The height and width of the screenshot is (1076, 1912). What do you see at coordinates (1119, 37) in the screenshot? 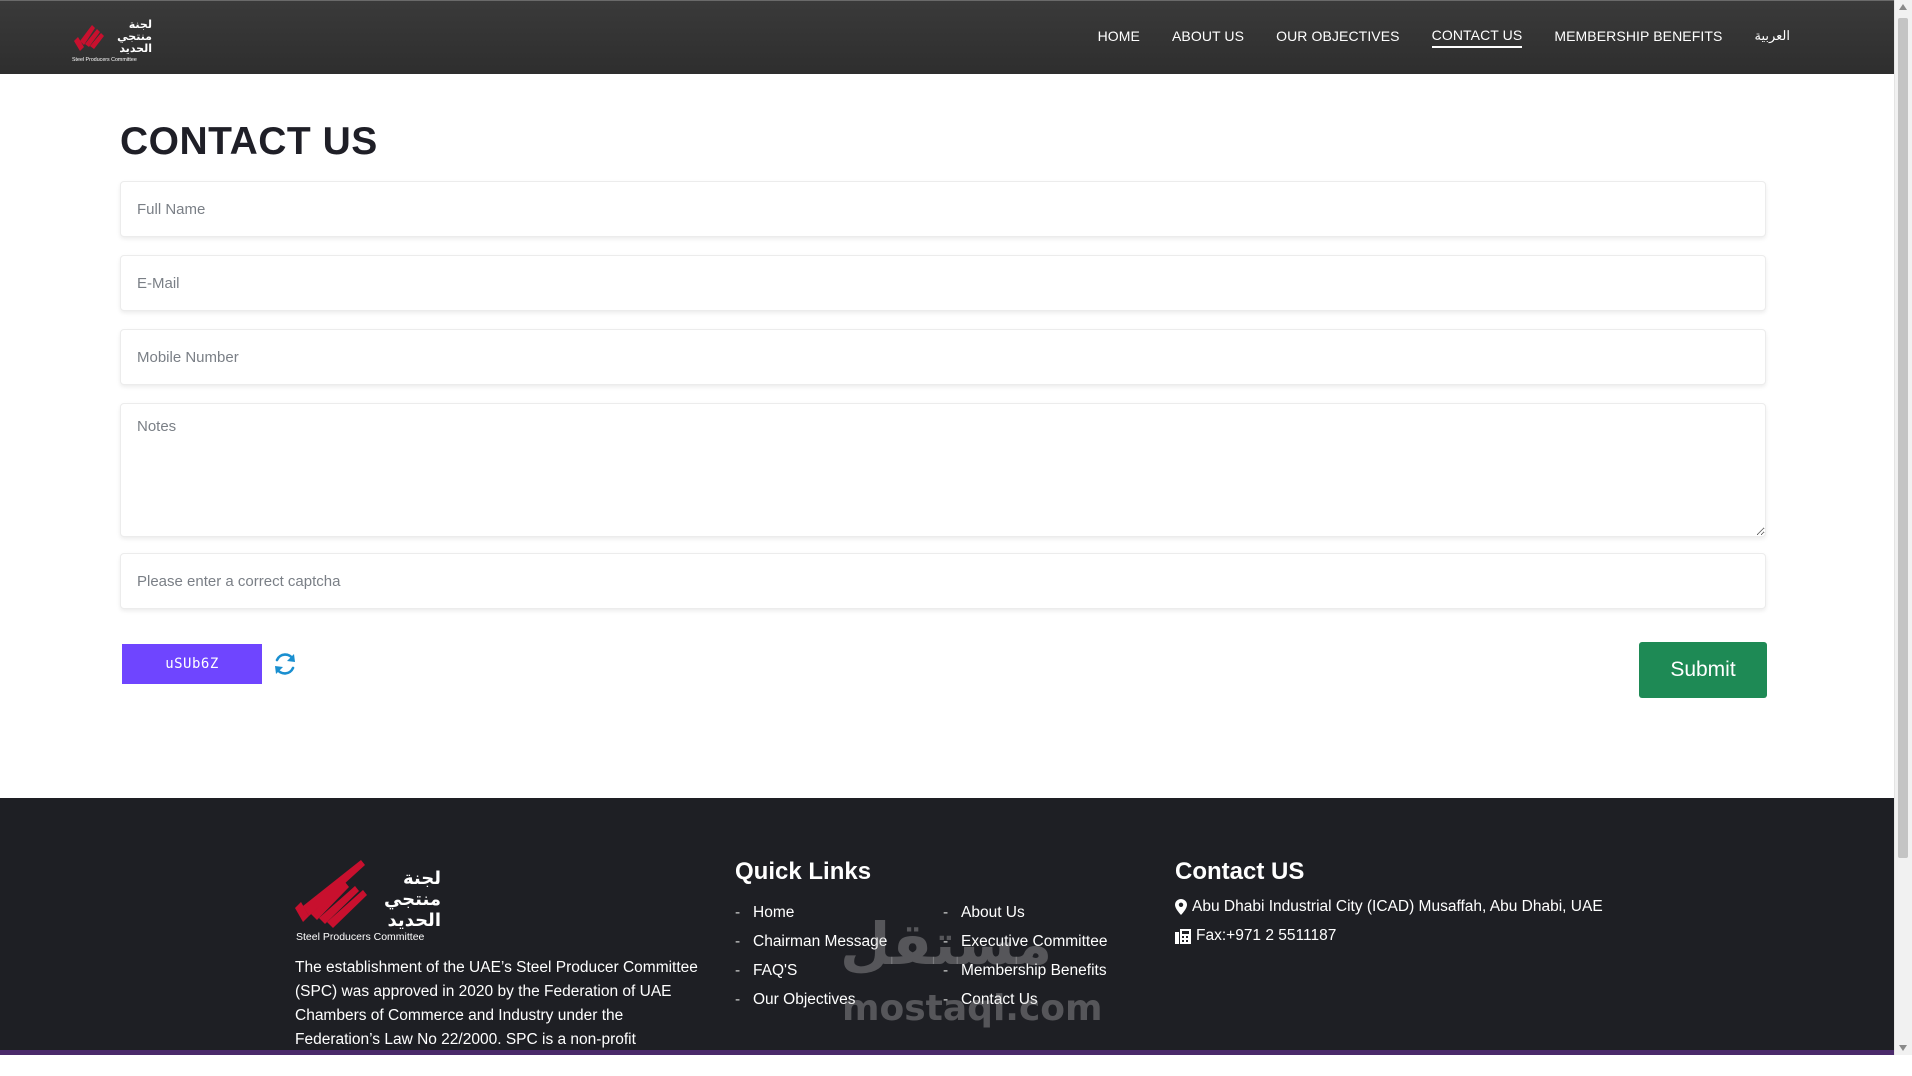
I see `nav-home: HOME` at bounding box center [1119, 37].